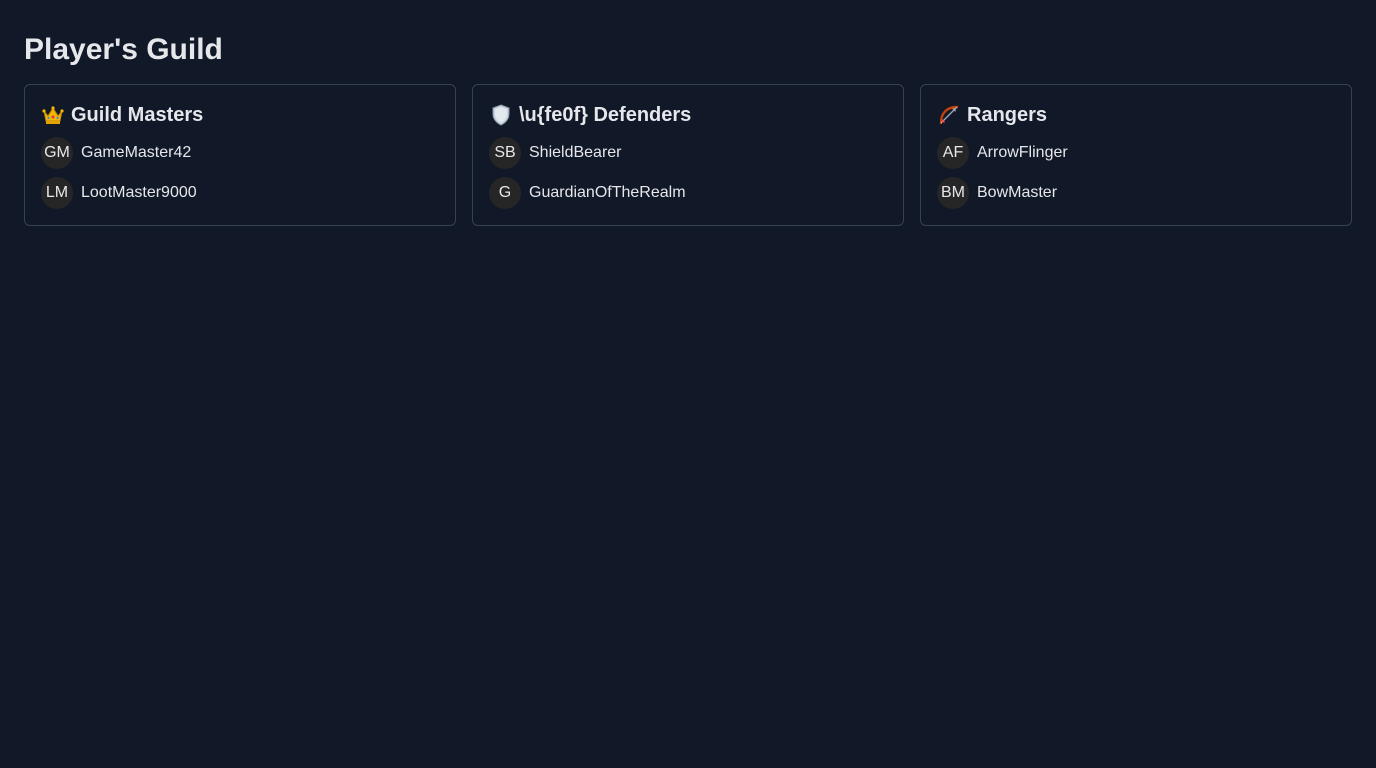  I want to click on member-item: SB ShieldBearer, so click(688, 153).